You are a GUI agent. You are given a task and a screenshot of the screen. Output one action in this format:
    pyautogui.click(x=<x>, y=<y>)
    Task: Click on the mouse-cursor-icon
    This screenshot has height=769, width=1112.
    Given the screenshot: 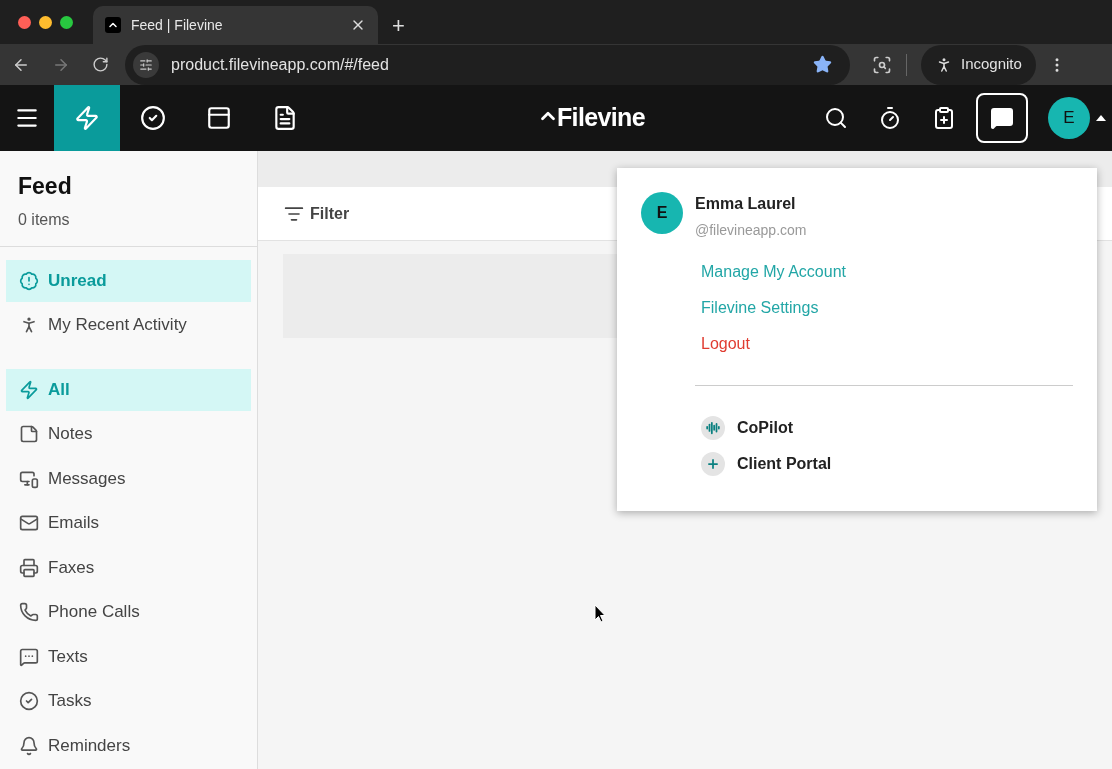 What is the action you would take?
    pyautogui.click(x=600, y=614)
    